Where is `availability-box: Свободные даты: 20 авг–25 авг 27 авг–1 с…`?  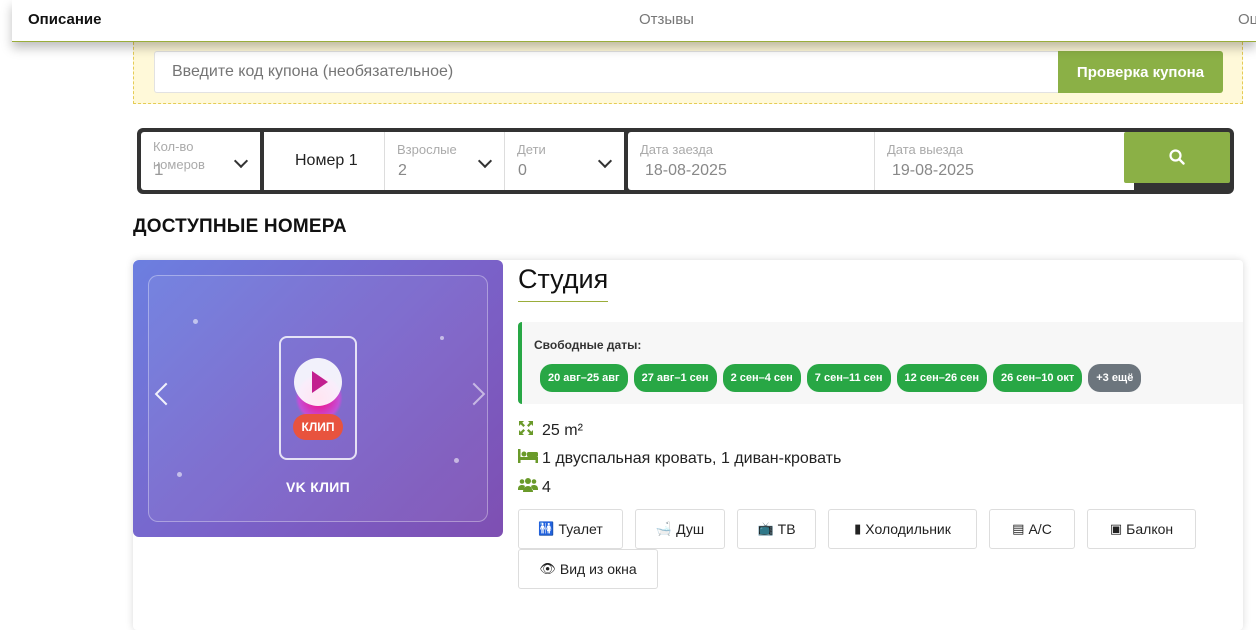 availability-box: Свободные даты: 20 авг–25 авг 27 авг–1 с… is located at coordinates (880, 363).